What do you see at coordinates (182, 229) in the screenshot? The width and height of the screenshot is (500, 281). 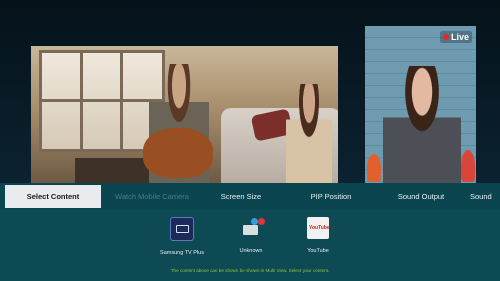 I see `samsung-tv-plus-icon` at bounding box center [182, 229].